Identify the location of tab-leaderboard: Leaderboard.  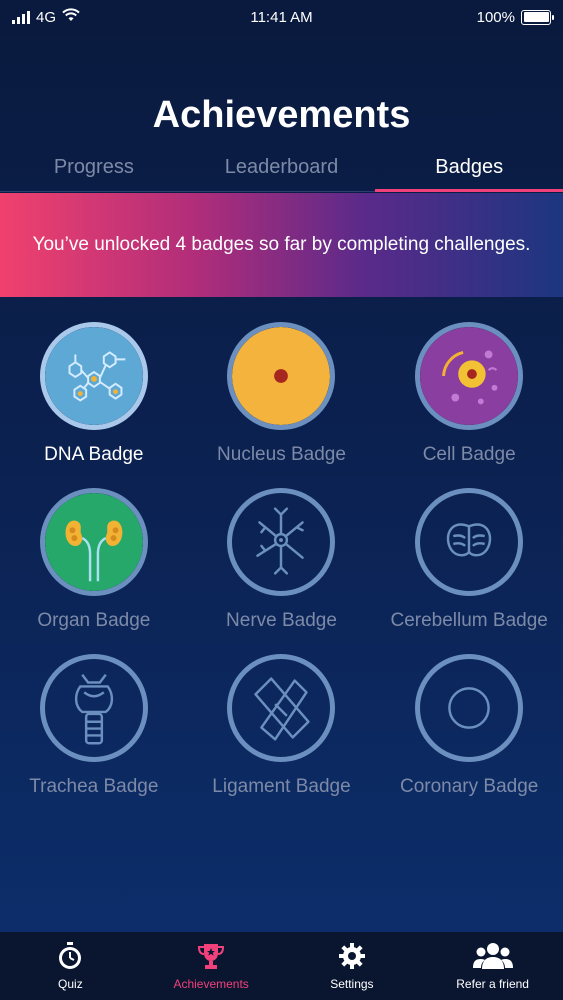
(282, 170).